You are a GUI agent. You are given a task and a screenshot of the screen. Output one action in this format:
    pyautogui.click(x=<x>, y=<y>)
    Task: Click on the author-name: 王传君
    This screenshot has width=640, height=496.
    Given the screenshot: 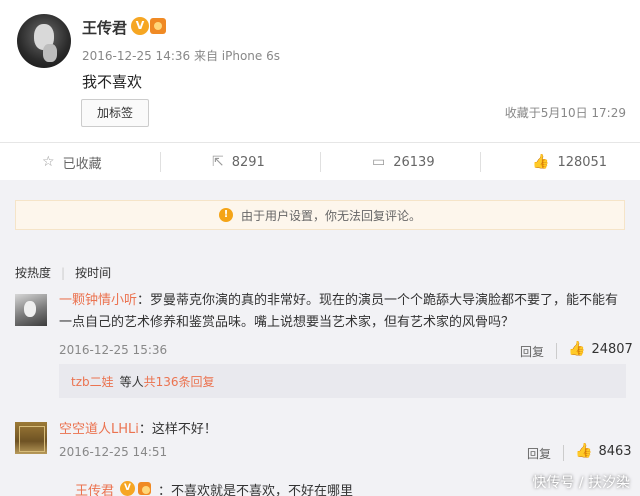 What is the action you would take?
    pyautogui.click(x=104, y=27)
    